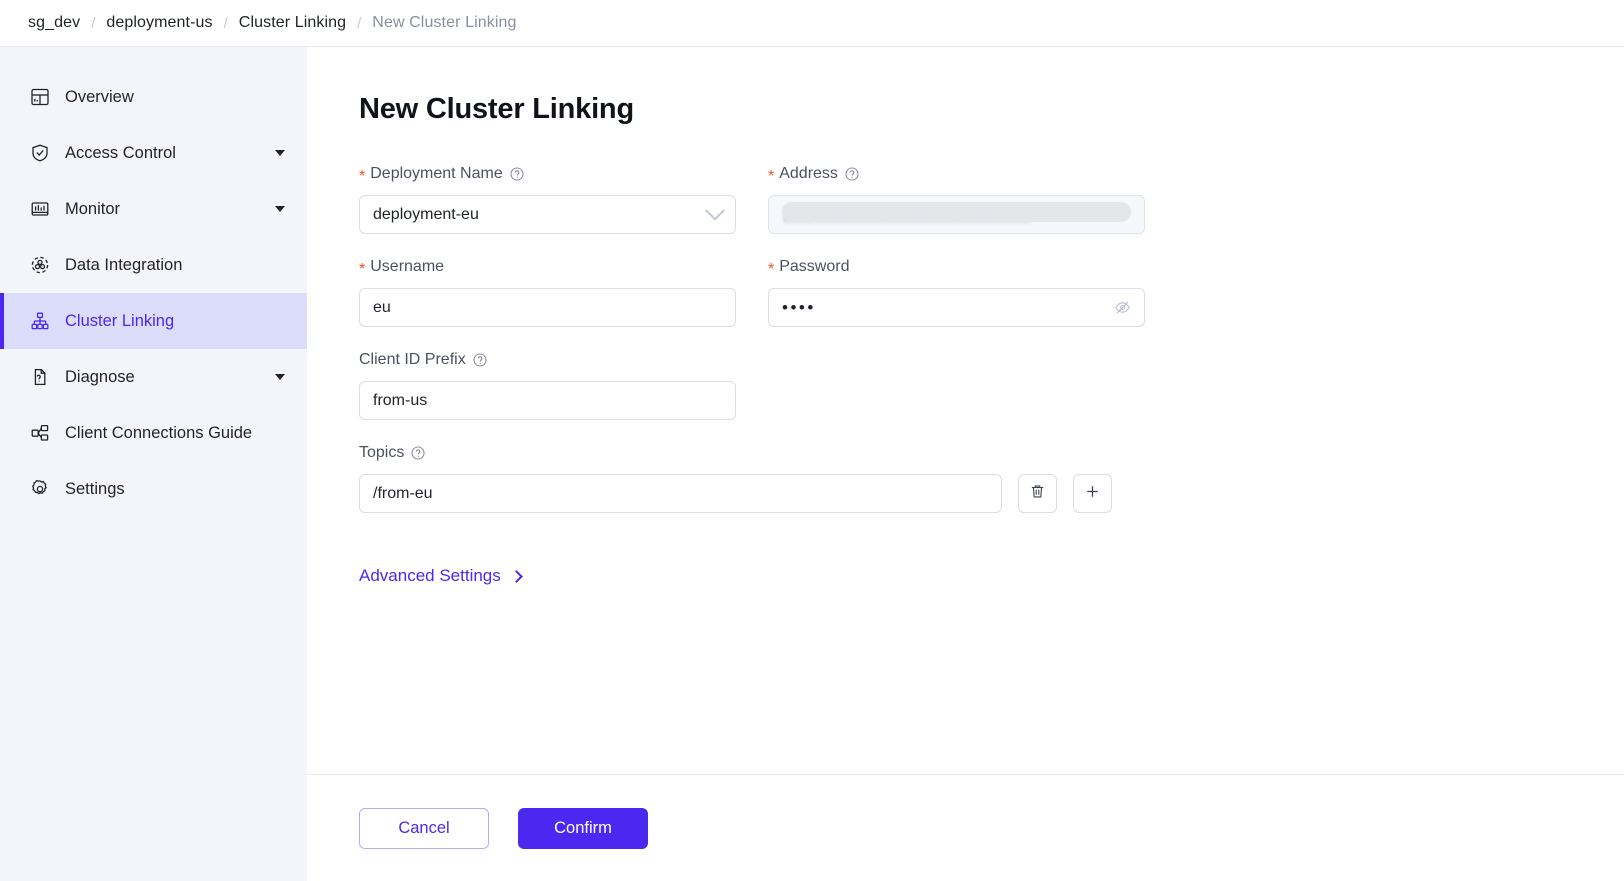 The width and height of the screenshot is (1624, 881). Describe the element at coordinates (547, 267) in the screenshot. I see `field-label: * Username` at that location.